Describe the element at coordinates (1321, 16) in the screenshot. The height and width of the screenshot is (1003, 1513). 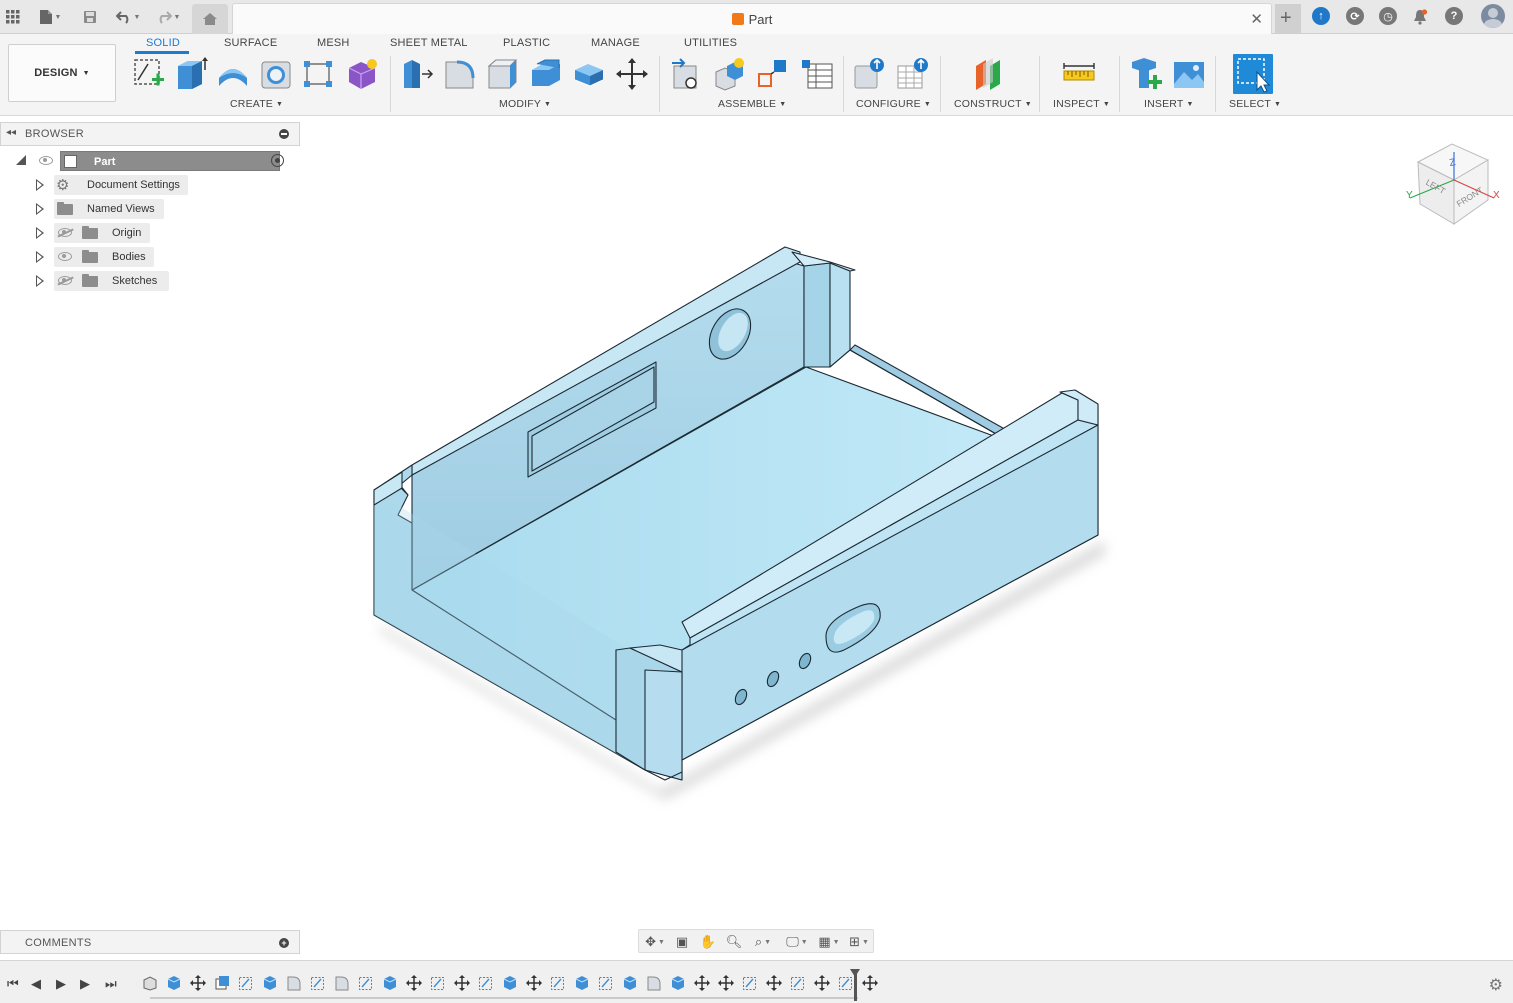
I see `job-status-icon: ↑` at that location.